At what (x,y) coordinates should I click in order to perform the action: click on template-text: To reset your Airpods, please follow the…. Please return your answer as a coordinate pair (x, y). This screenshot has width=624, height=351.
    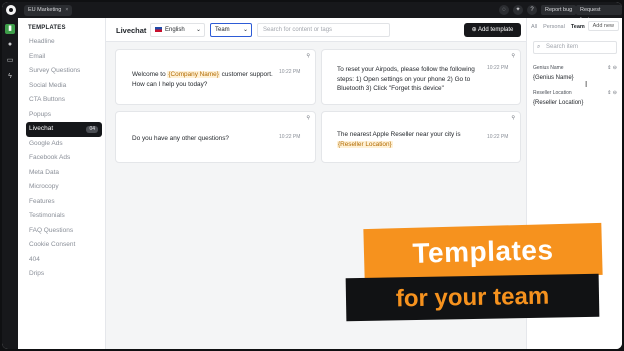
    Looking at the image, I should click on (406, 79).